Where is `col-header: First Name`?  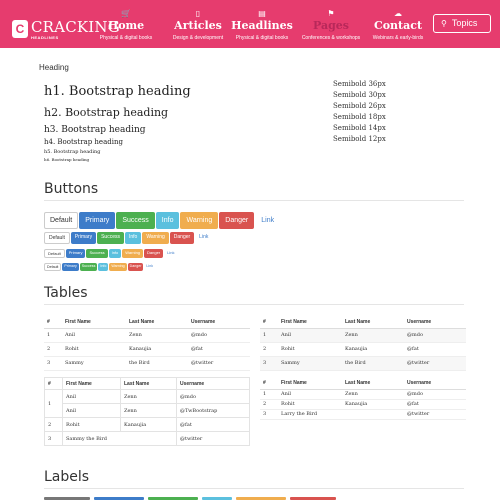 col-header: First Name is located at coordinates (310, 322).